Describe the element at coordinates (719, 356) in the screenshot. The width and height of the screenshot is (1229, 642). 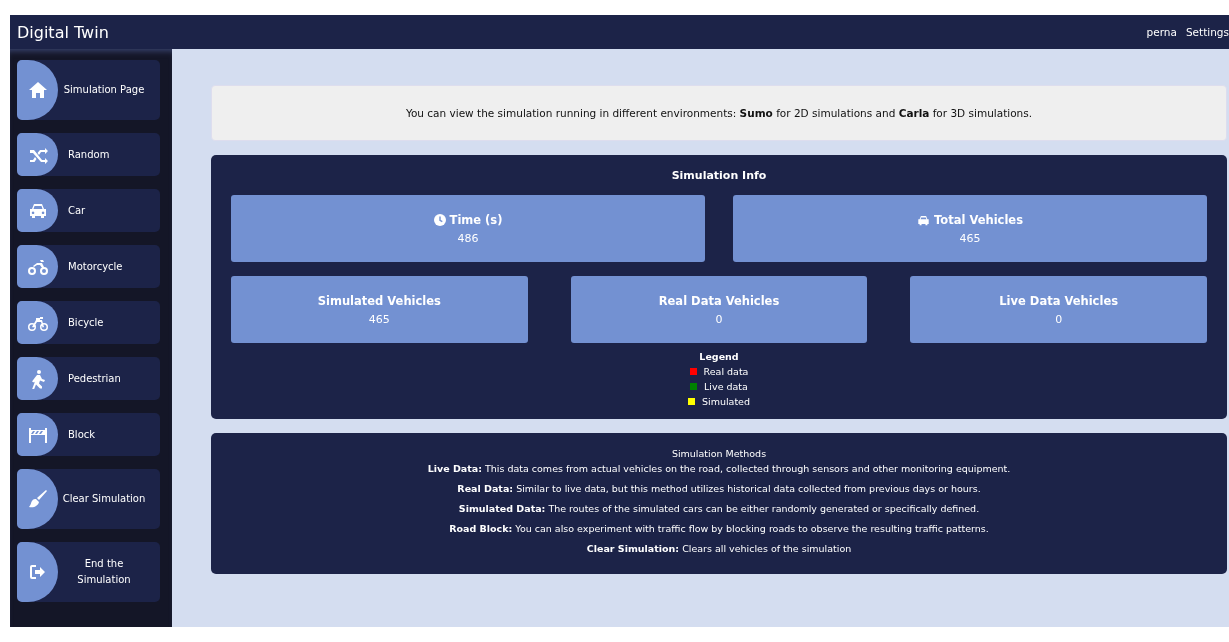
I see `legend-title: Legend` at that location.